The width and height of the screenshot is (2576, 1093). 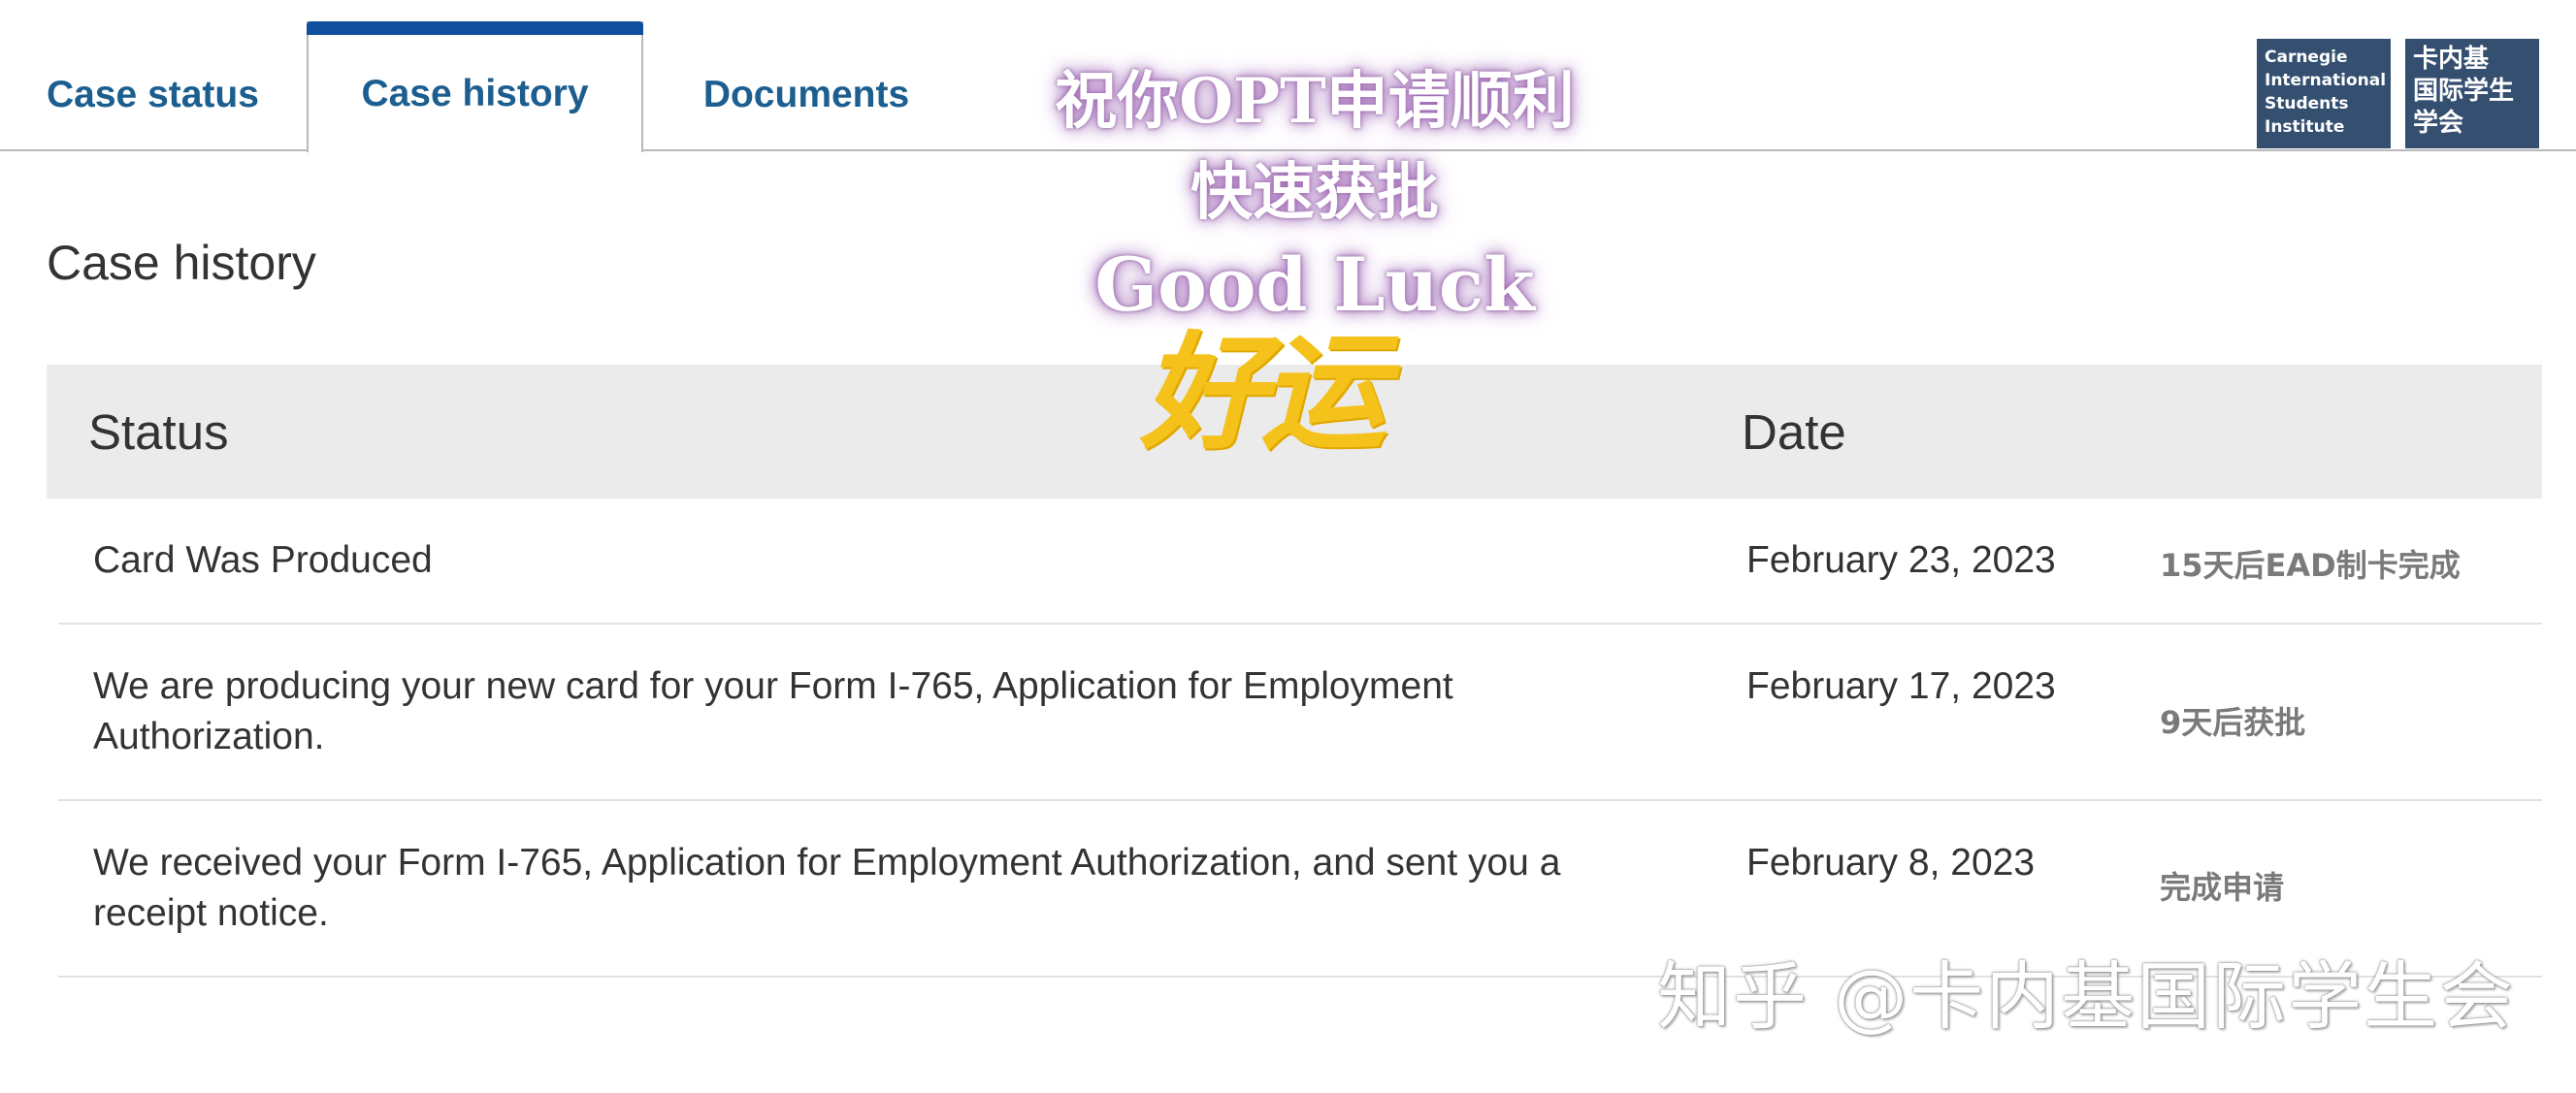 What do you see at coordinates (2451, 59) in the screenshot?
I see `logo-line: 卡内基` at bounding box center [2451, 59].